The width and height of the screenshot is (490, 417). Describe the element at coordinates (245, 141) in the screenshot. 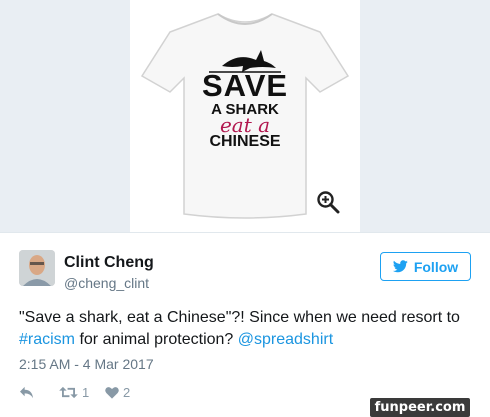

I see `shirt-text-chinese: CHINESE` at that location.